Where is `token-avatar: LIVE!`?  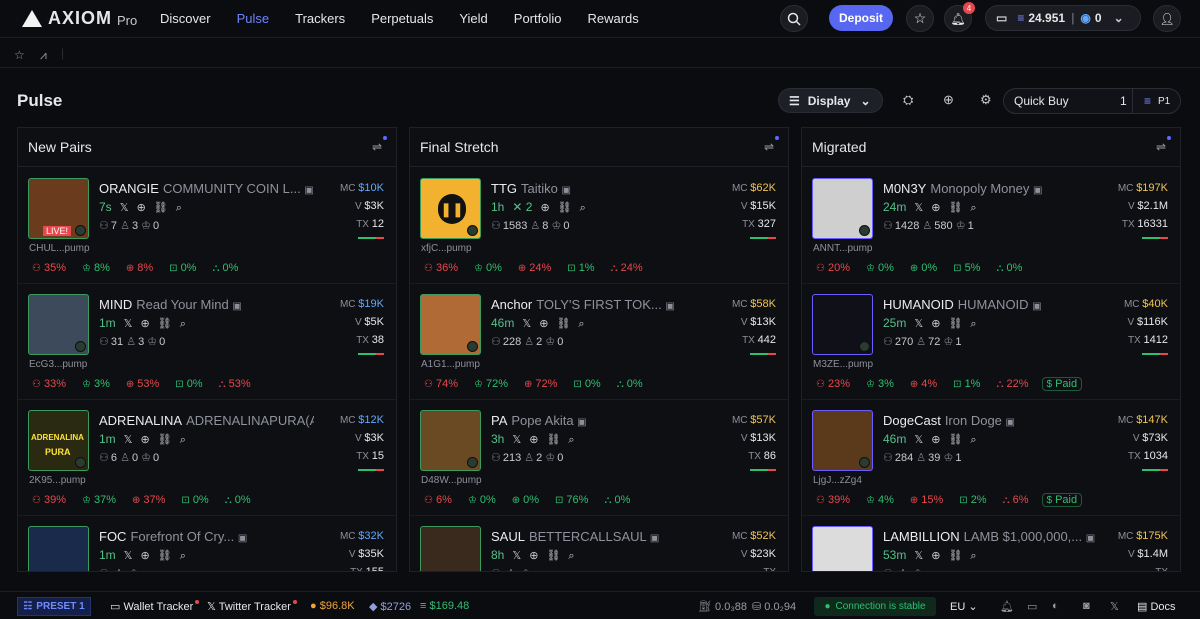 token-avatar: LIVE! is located at coordinates (58, 208).